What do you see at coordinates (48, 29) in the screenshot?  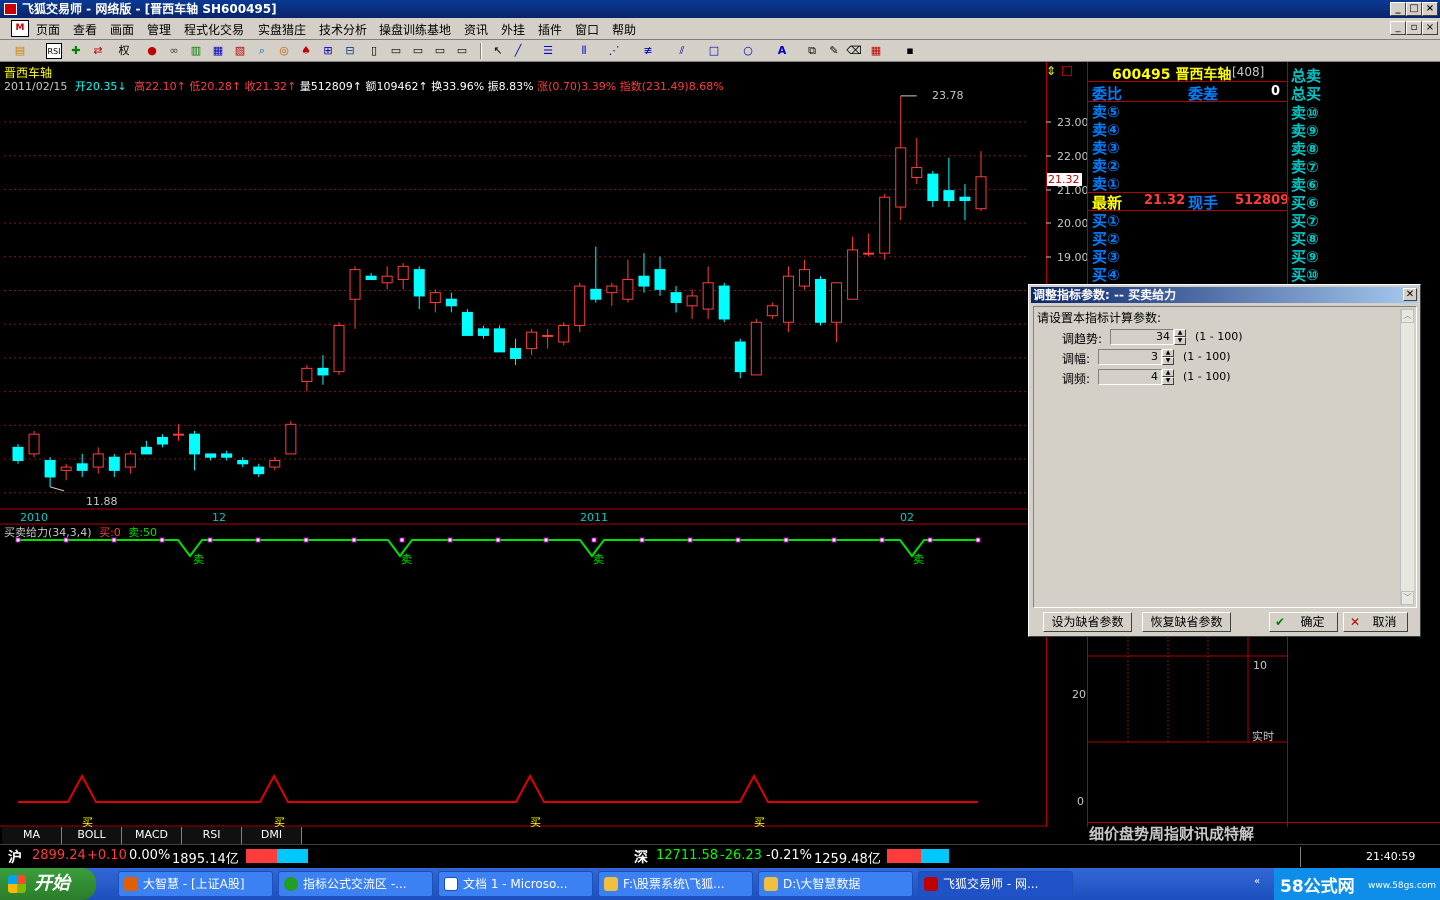 I see `menu-page: 页面` at bounding box center [48, 29].